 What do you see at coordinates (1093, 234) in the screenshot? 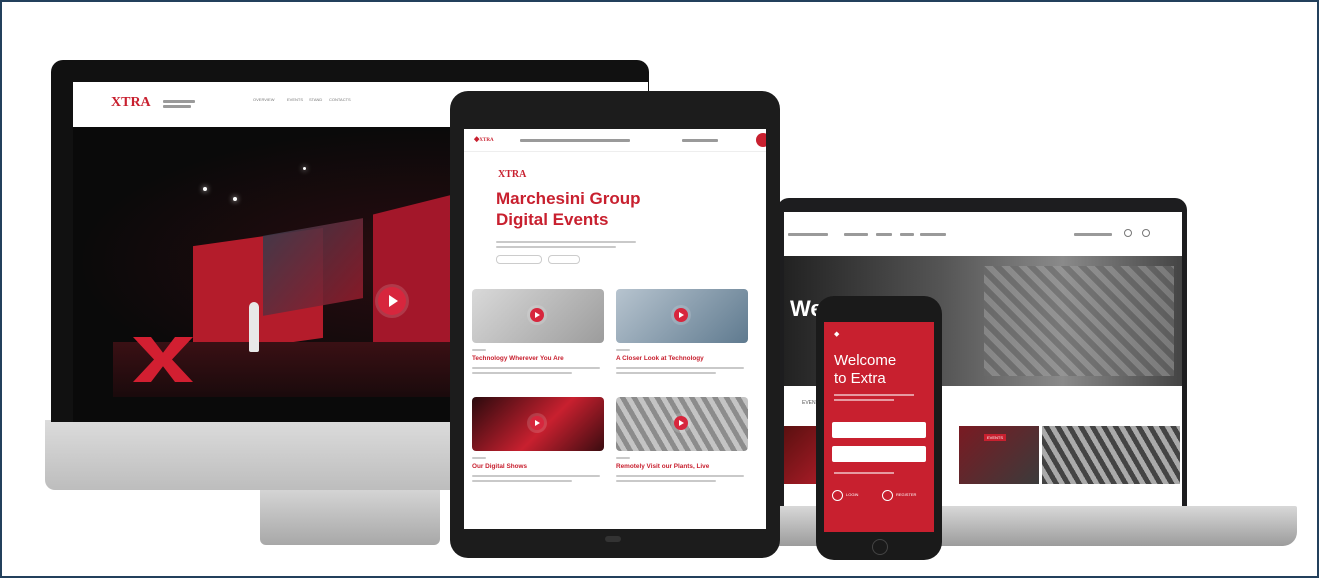
I see `laptop-search-line` at bounding box center [1093, 234].